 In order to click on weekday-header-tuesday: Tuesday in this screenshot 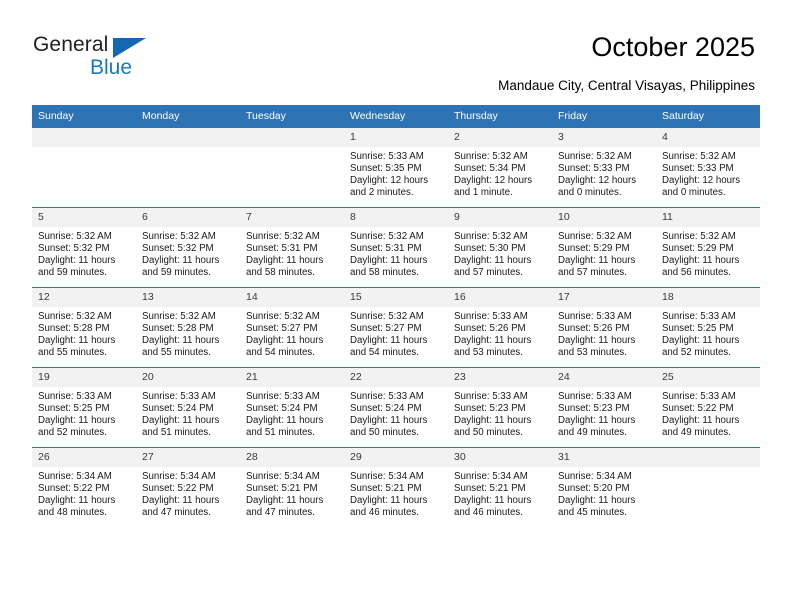, I will do `click(292, 116)`.